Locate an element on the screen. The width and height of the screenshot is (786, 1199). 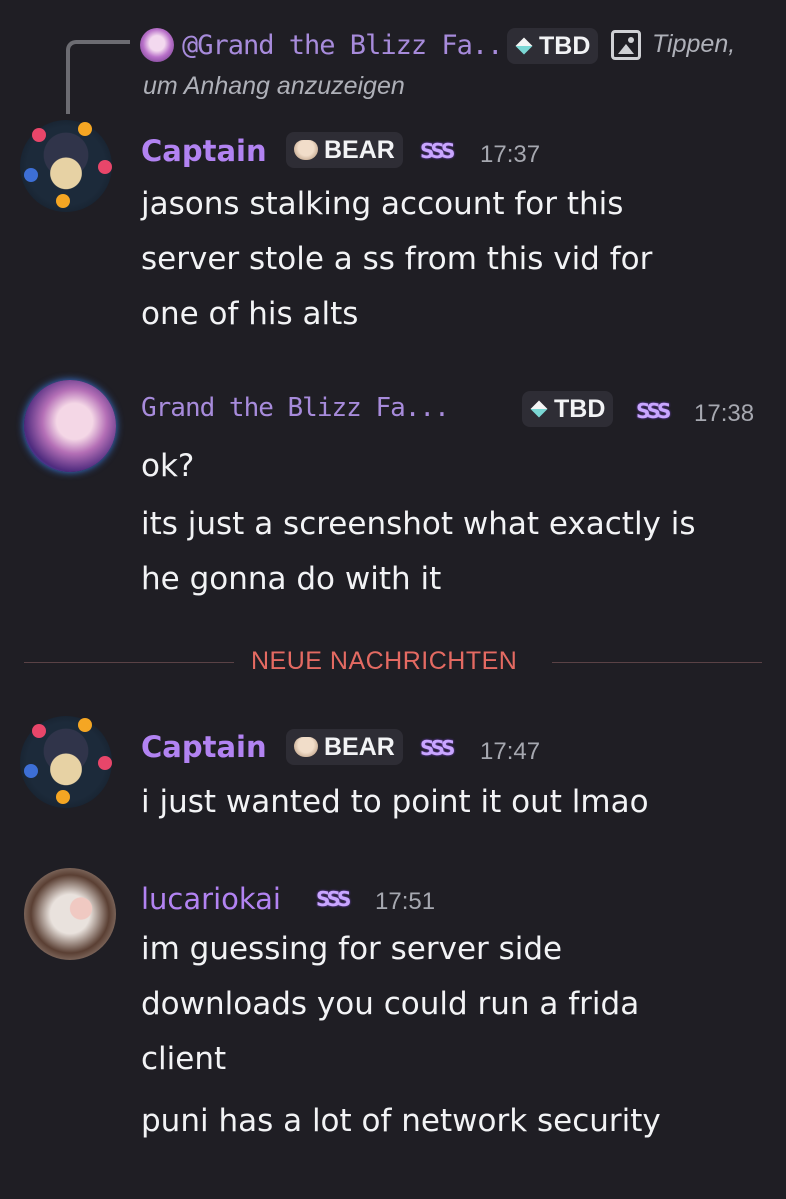
message-line: server stole a ss from this vid for is located at coordinates (397, 259).